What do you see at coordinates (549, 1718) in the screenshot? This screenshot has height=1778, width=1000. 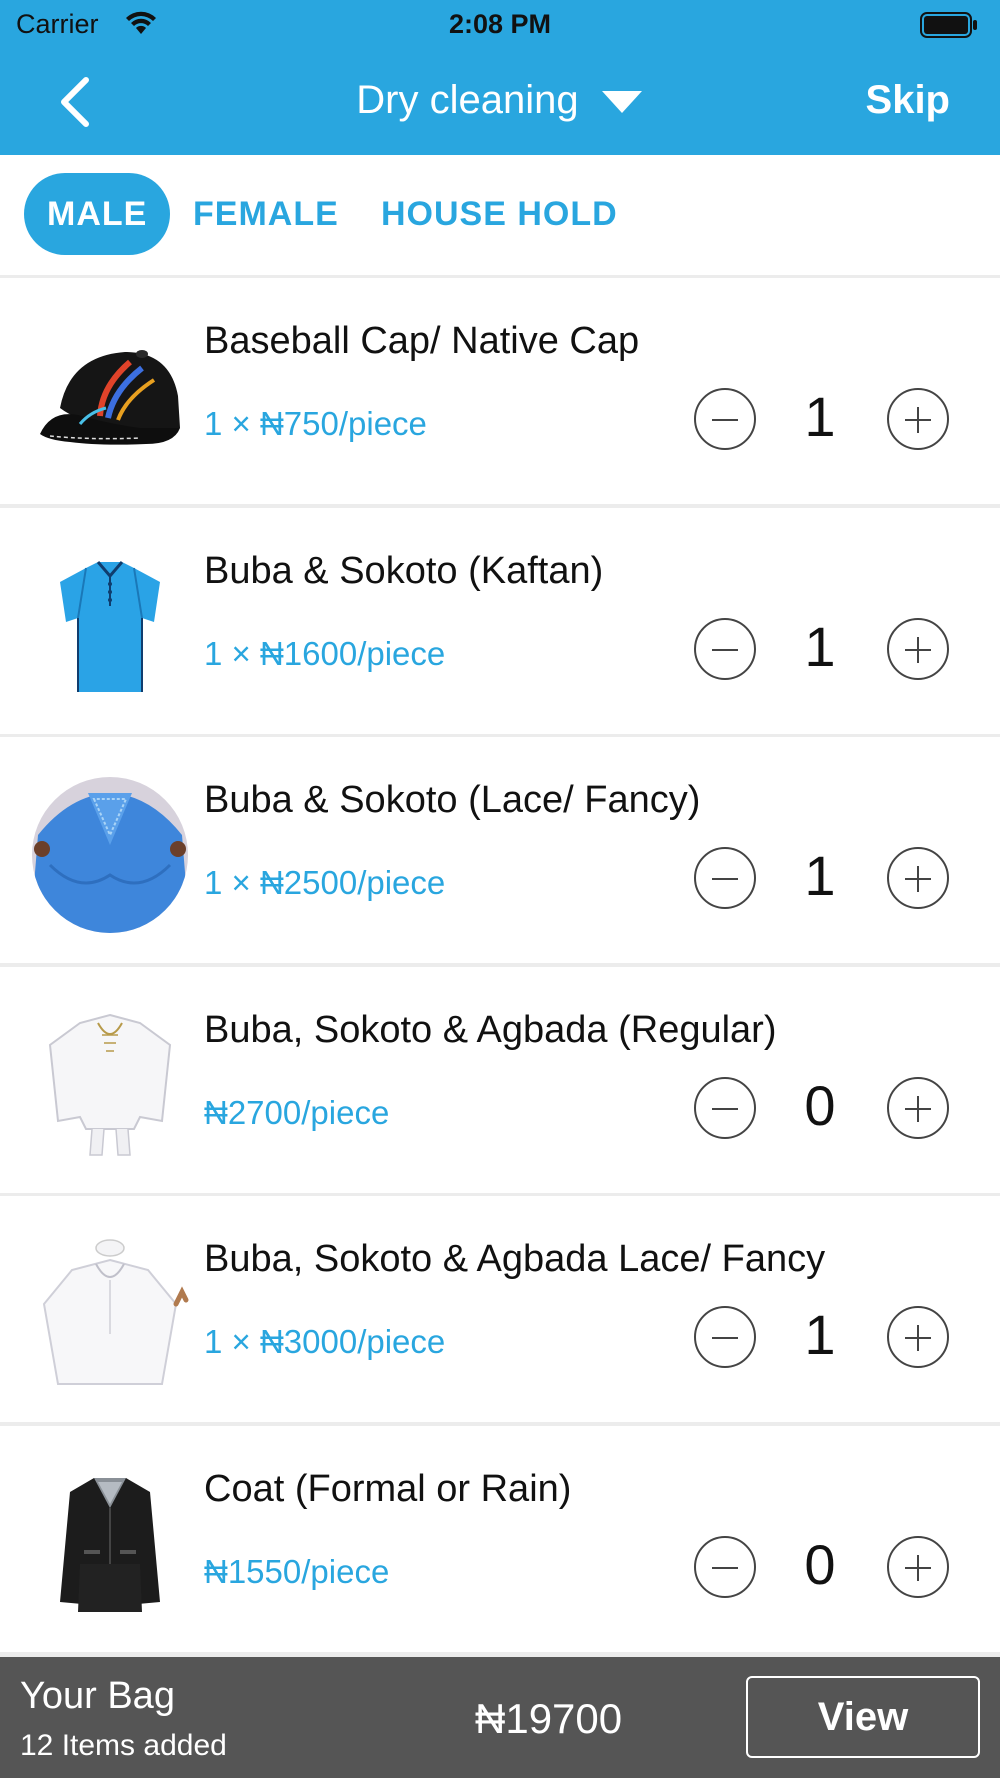 I see `bag-total: ₦19700` at bounding box center [549, 1718].